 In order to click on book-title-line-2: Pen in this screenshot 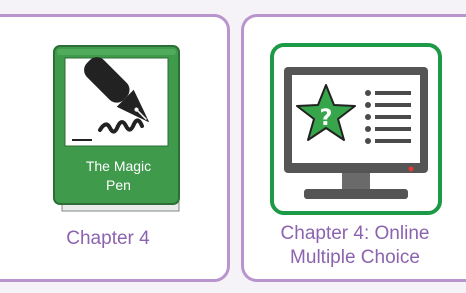, I will do `click(118, 185)`.